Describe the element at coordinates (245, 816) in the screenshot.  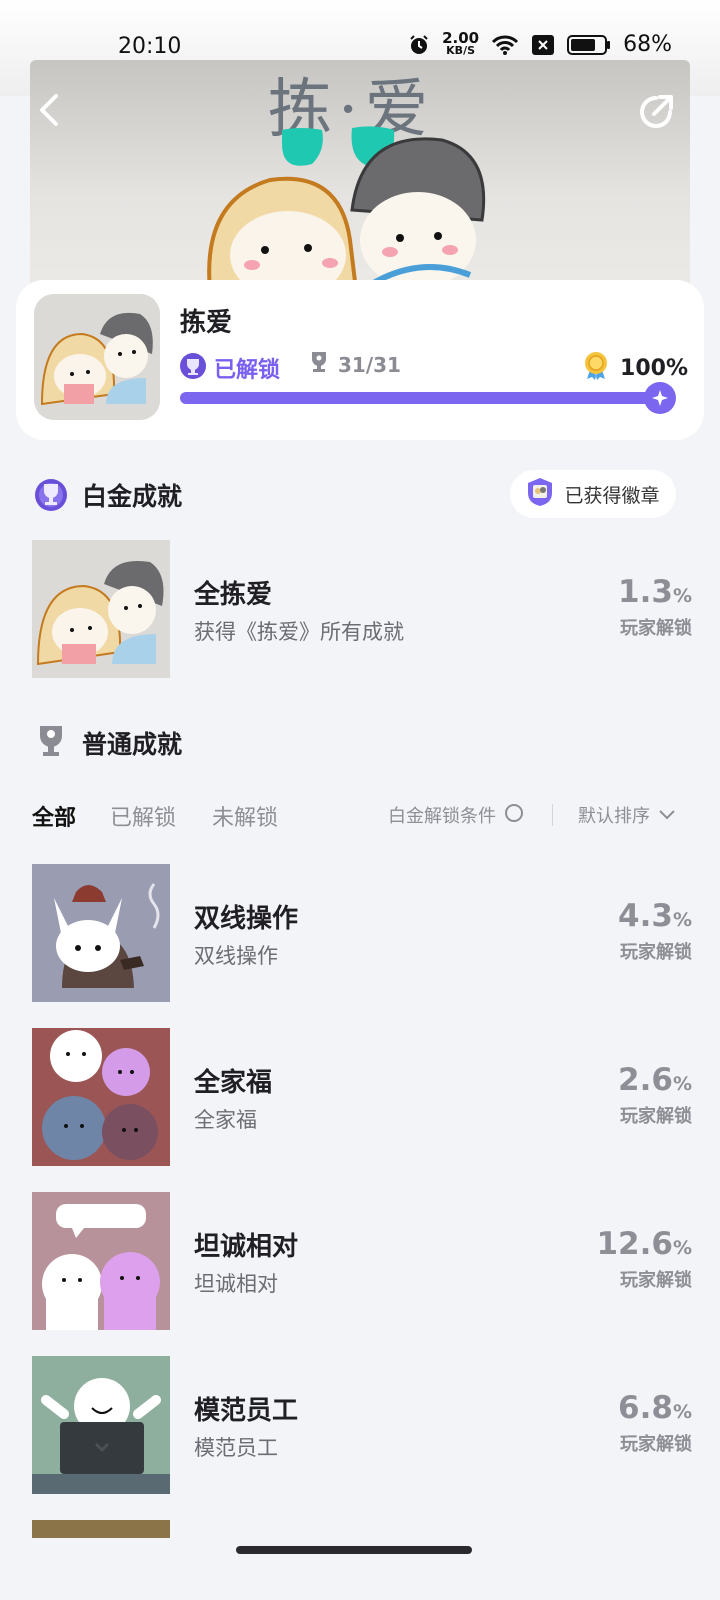
I see `tab-locked: 未解锁` at that location.